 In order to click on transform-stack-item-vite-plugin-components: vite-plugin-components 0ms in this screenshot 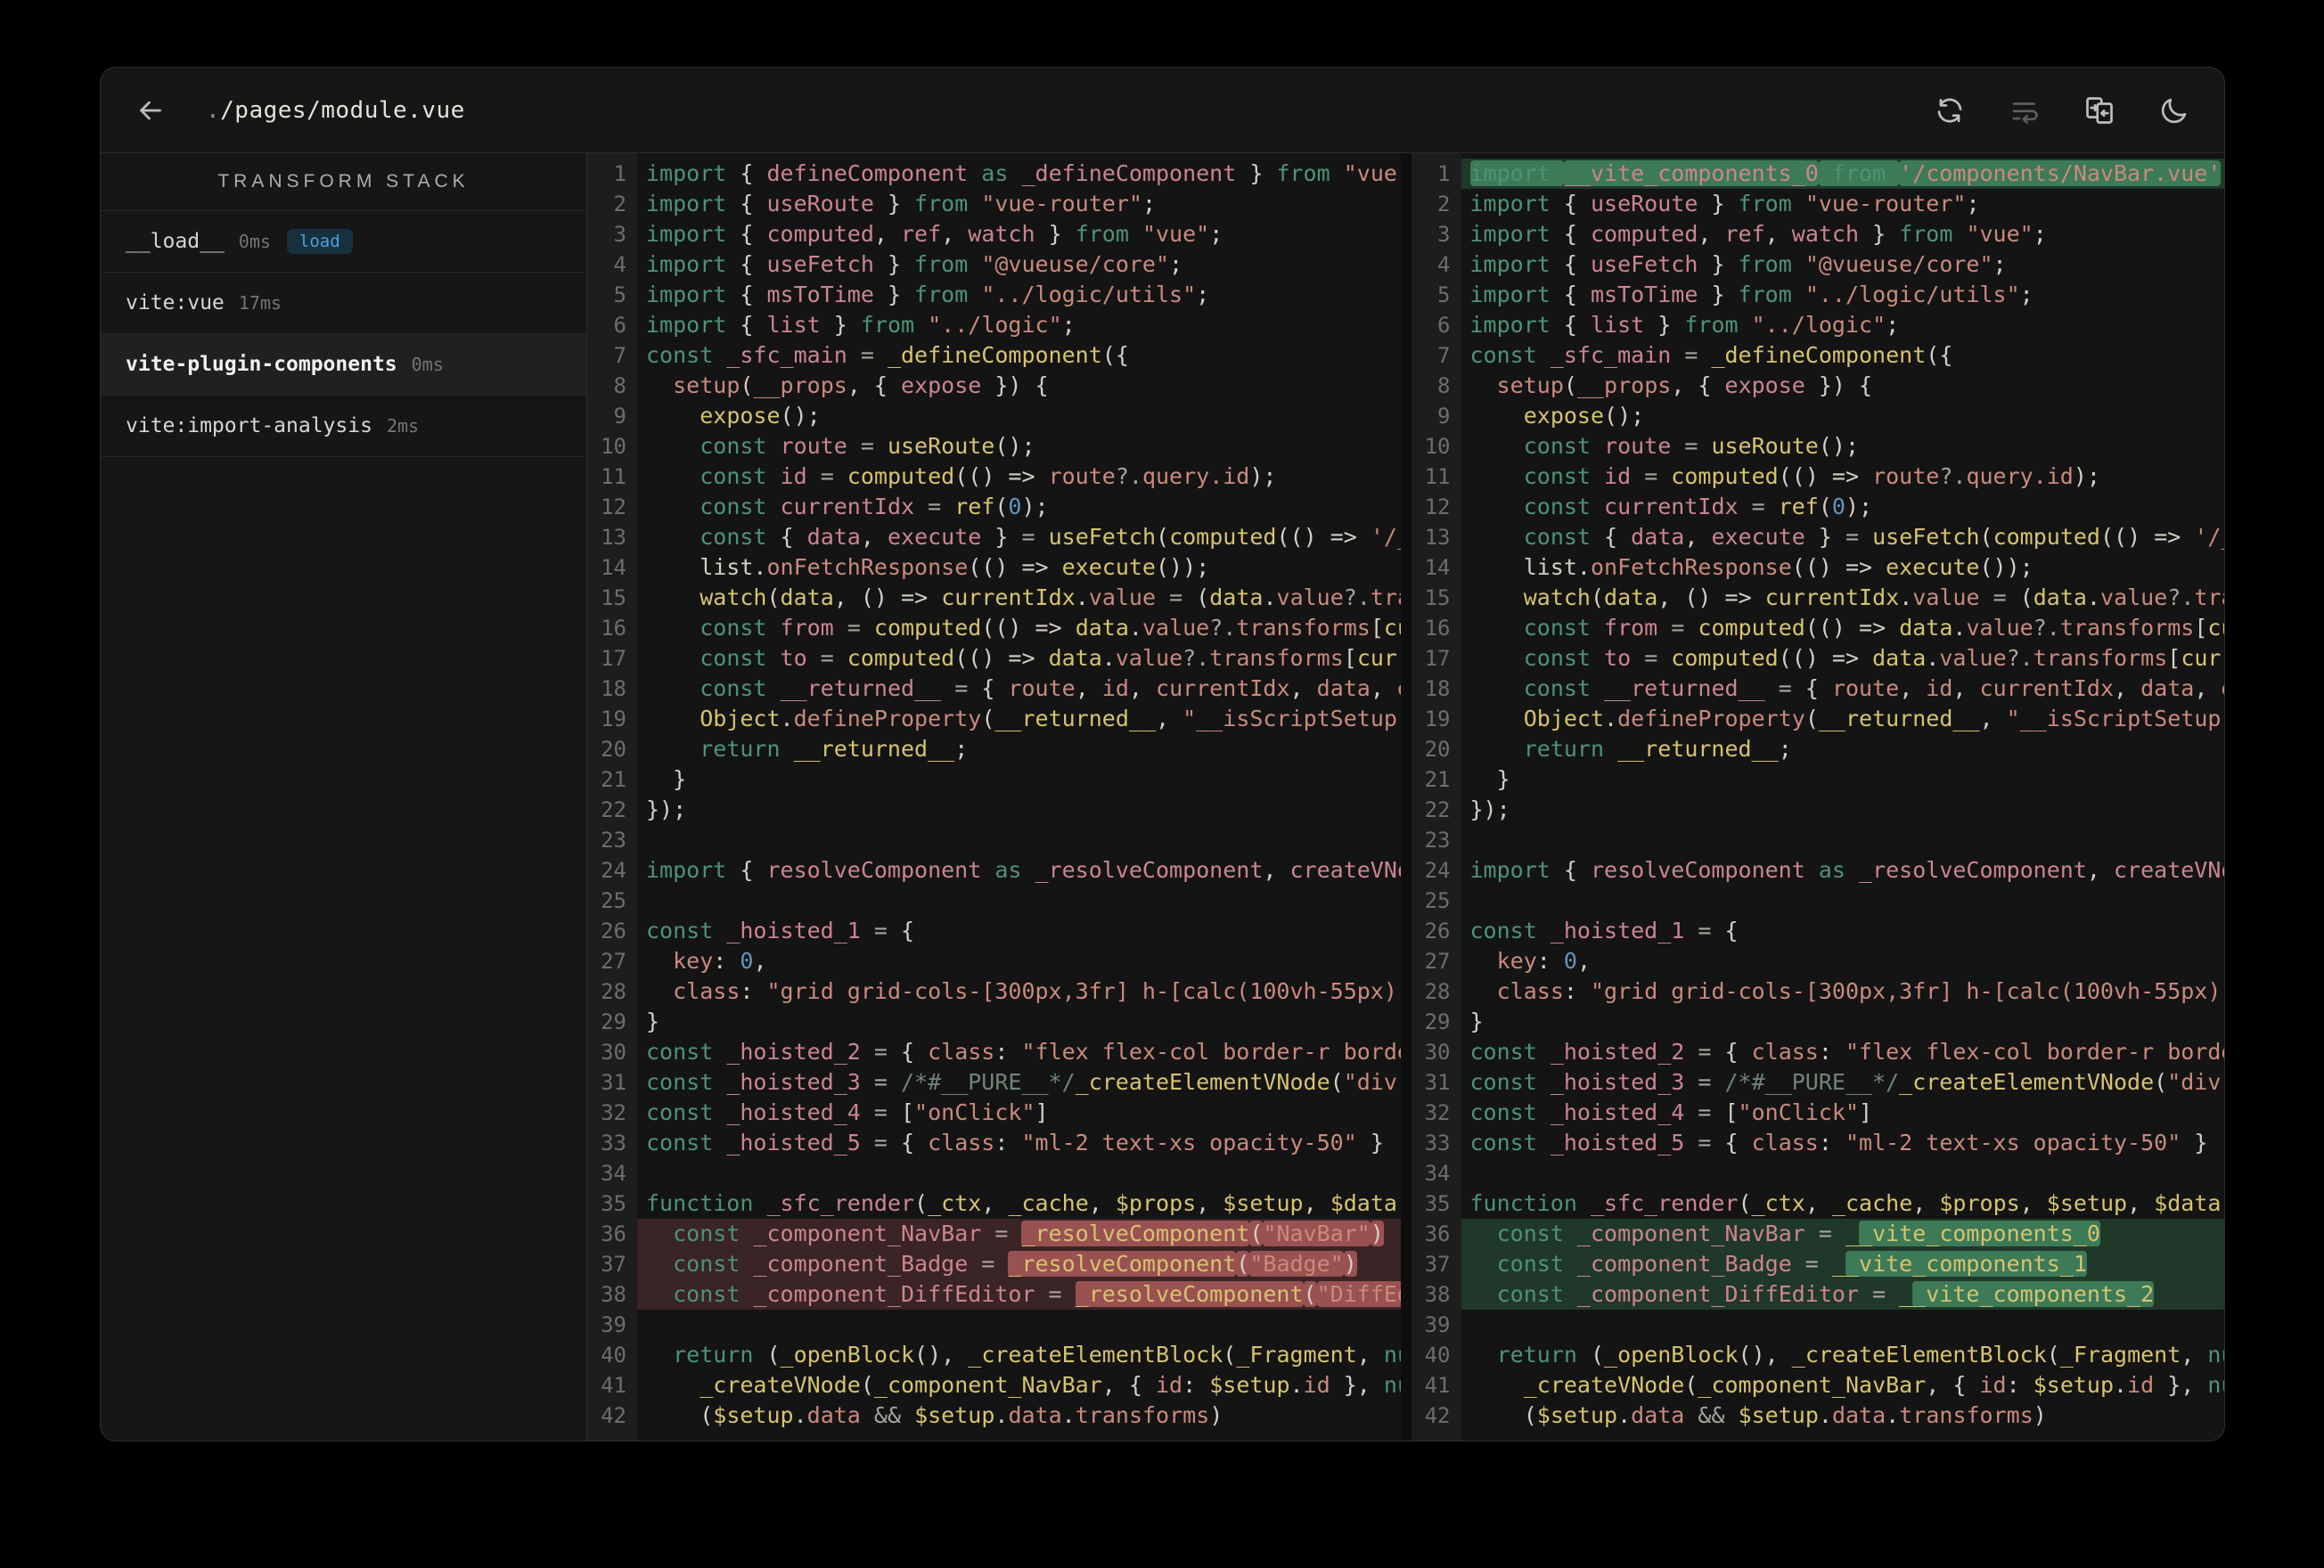, I will do `click(343, 365)`.